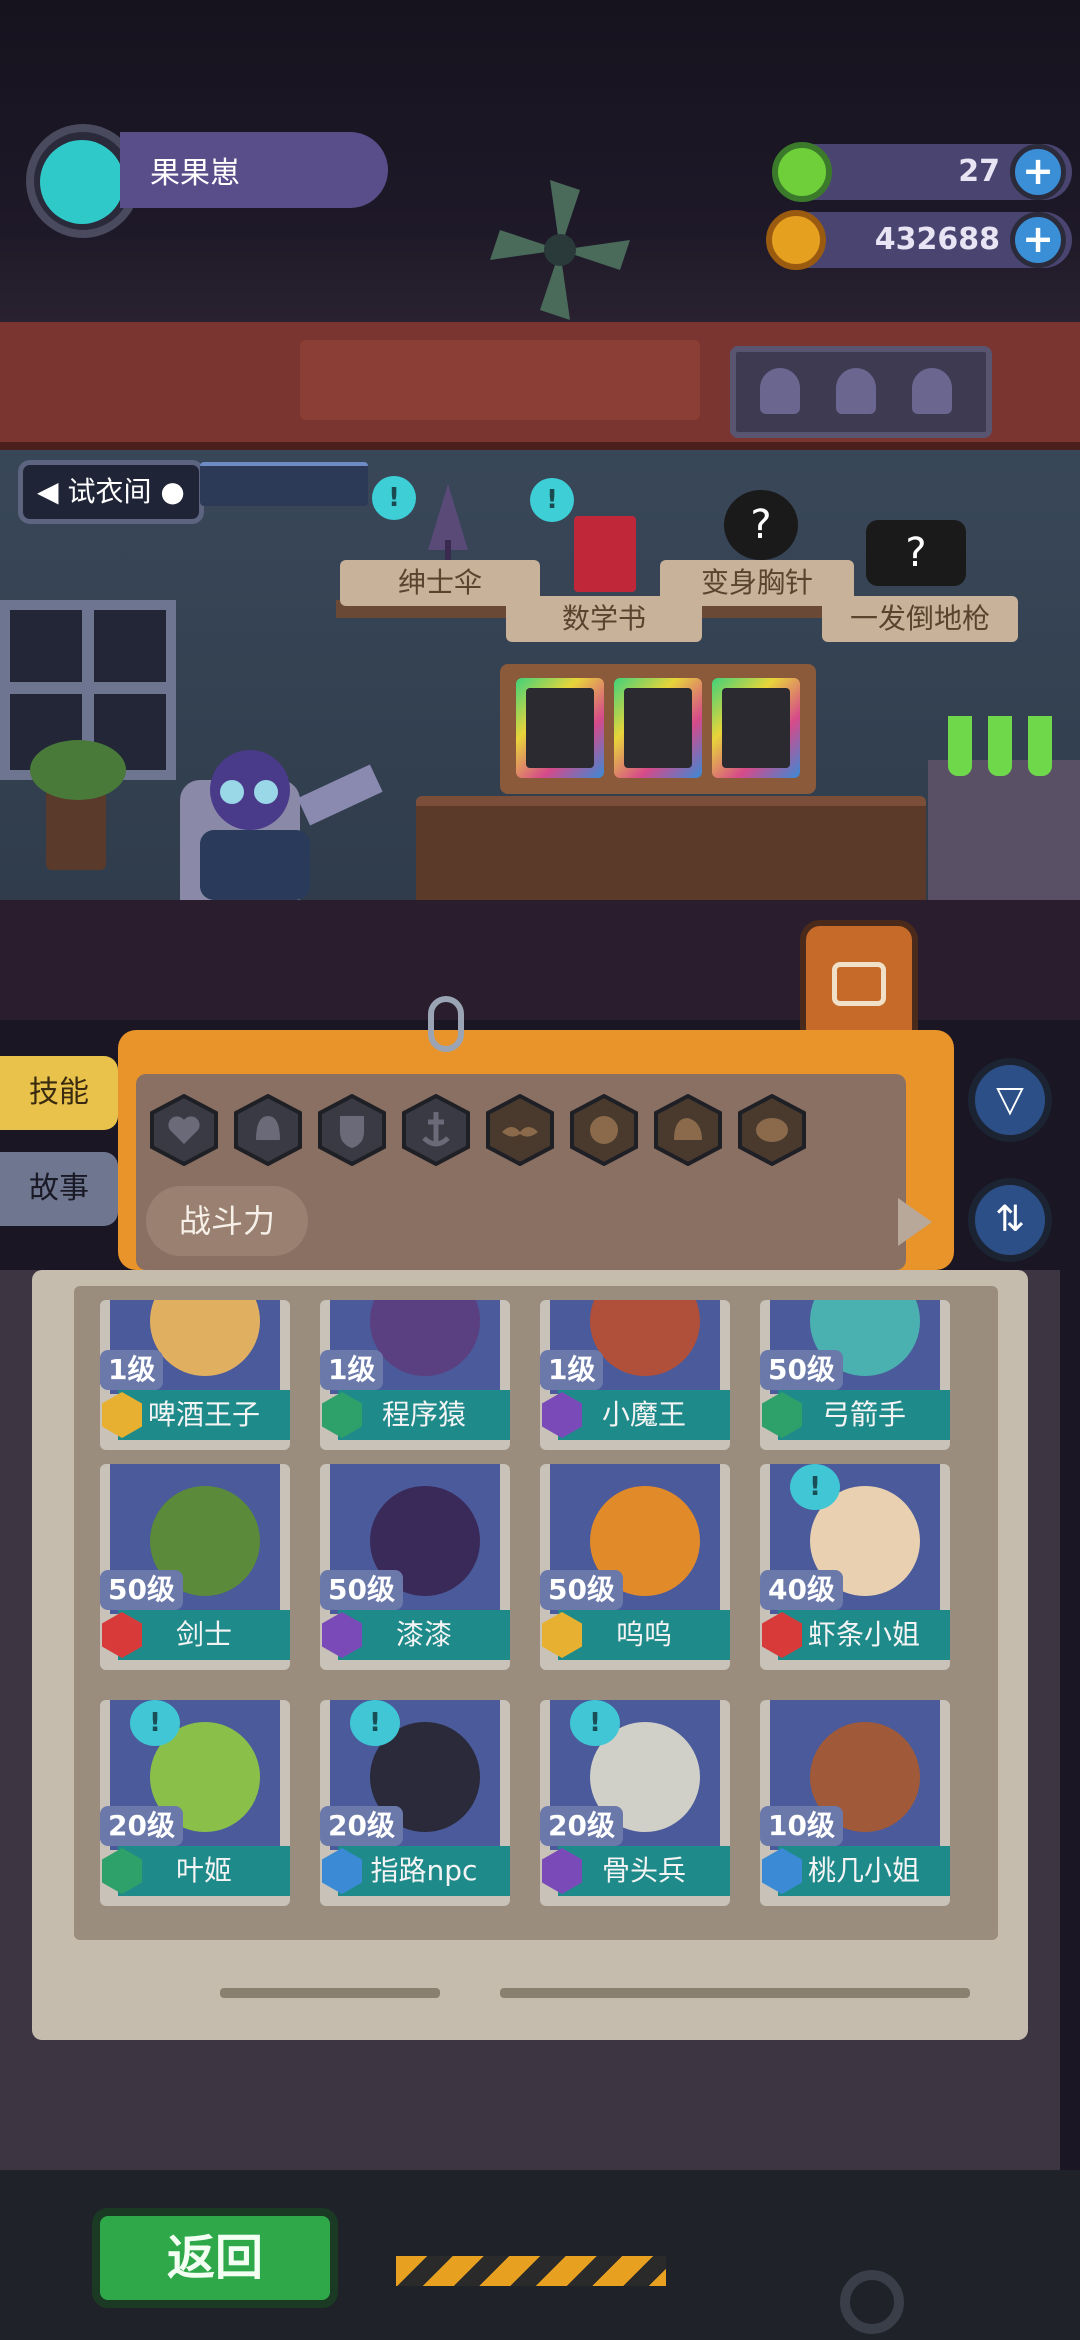 This screenshot has height=2340, width=1080. Describe the element at coordinates (915, 1222) in the screenshot. I see `next-arrow-icon` at that location.